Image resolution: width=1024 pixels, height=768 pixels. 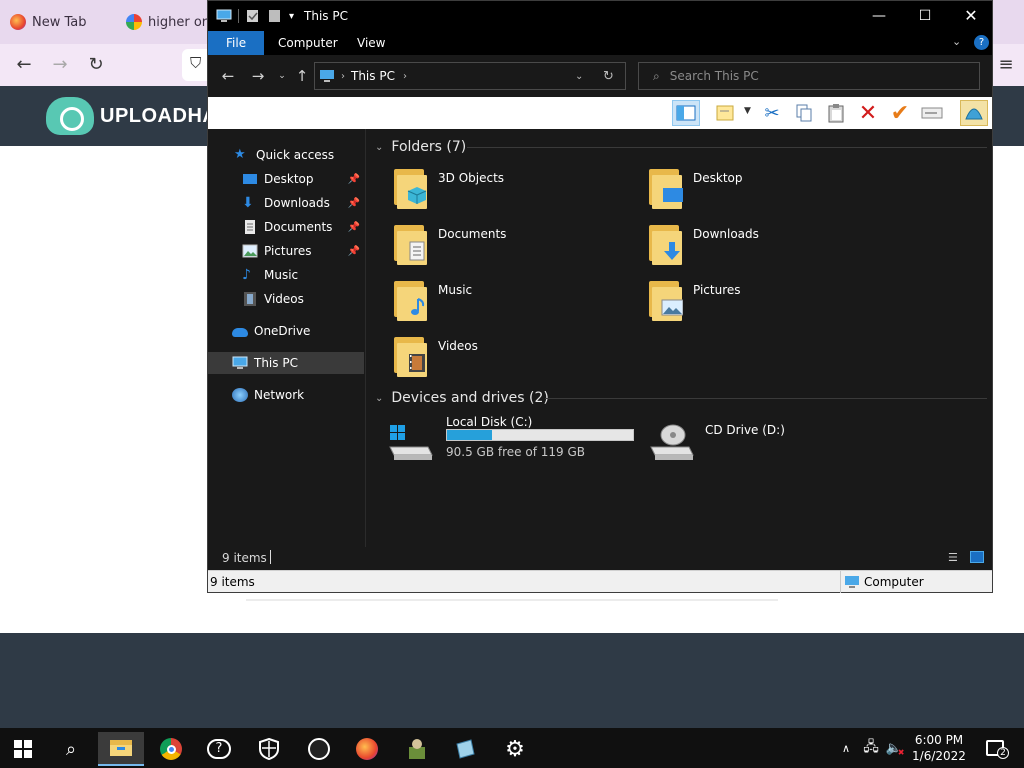 What do you see at coordinates (747, 111) in the screenshot?
I see `dropdown-arrow-icon: ▼` at bounding box center [747, 111].